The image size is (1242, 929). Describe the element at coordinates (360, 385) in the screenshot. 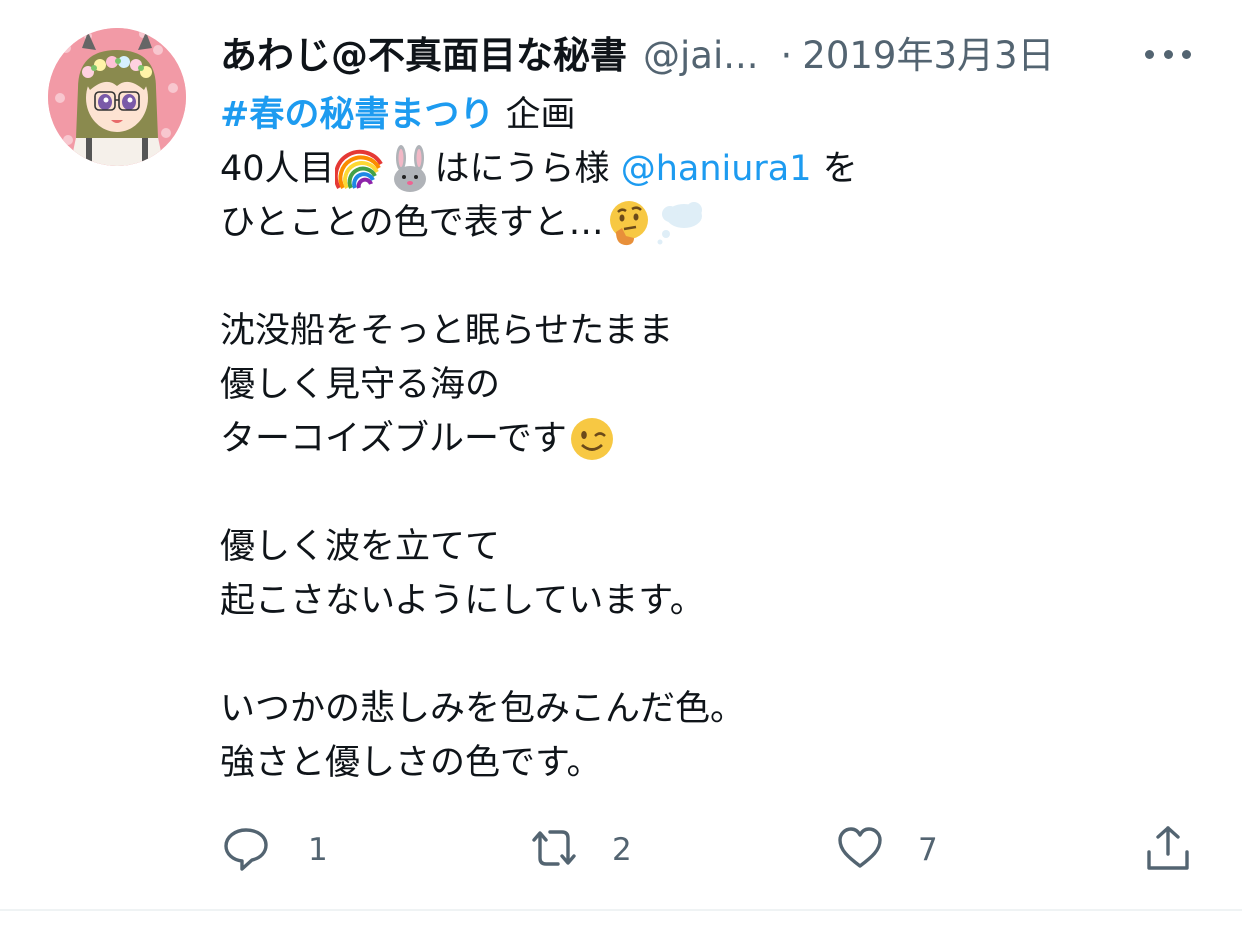

I see `tweet-line: 優しく見守る海の` at that location.